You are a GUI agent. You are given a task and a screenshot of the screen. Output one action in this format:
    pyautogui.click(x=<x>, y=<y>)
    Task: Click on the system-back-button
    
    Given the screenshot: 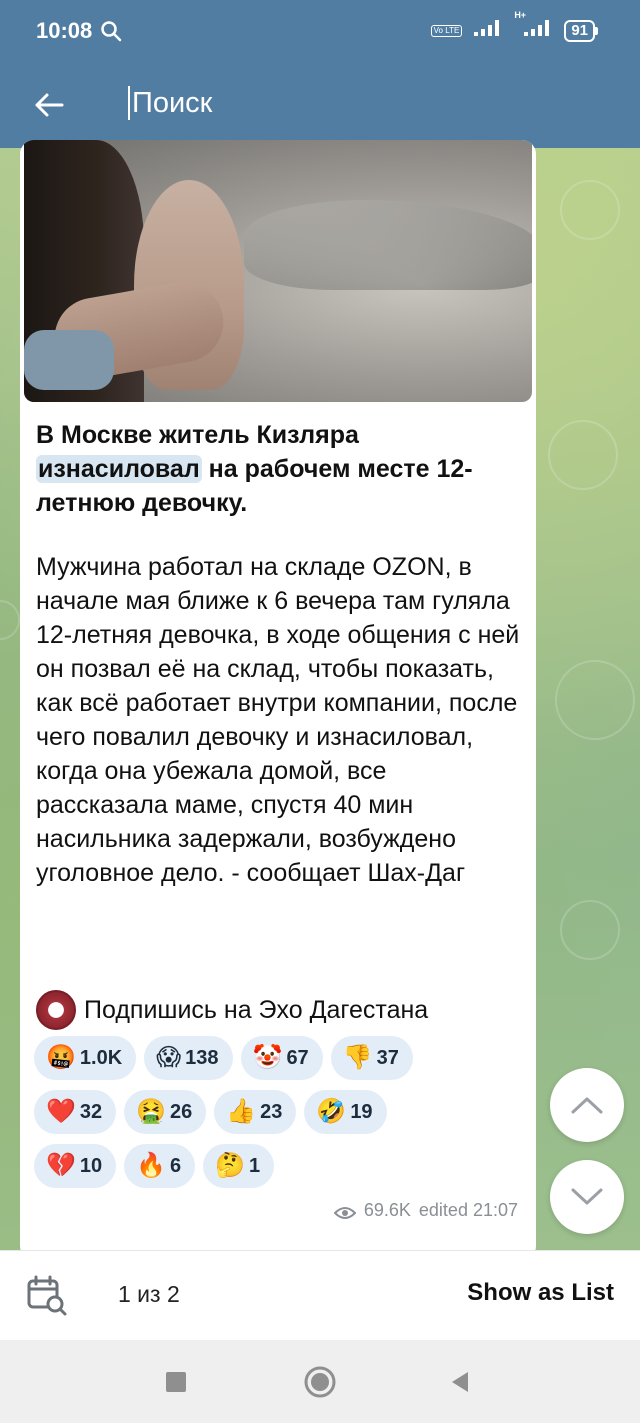 What is the action you would take?
    pyautogui.click(x=460, y=1382)
    